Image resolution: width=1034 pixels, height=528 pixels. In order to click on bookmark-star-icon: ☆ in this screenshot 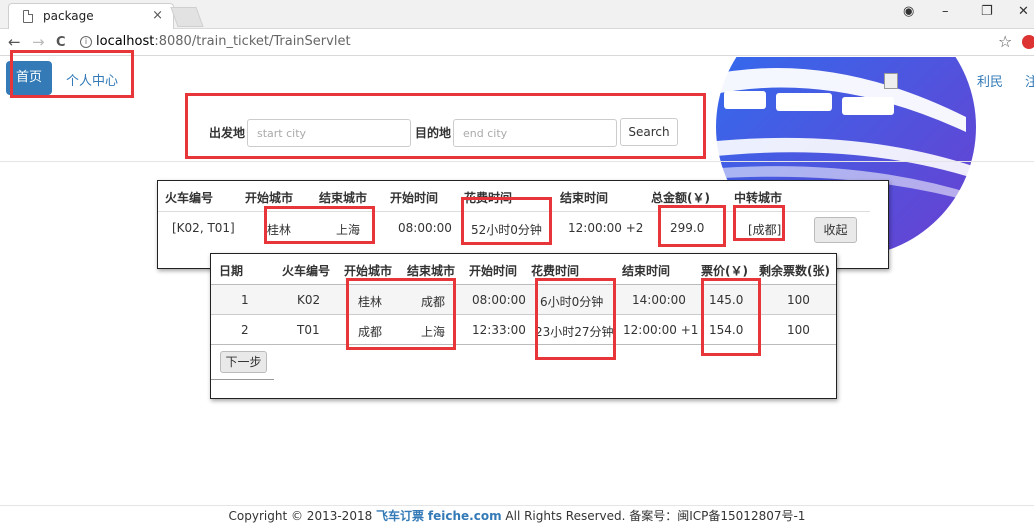, I will do `click(1005, 41)`.